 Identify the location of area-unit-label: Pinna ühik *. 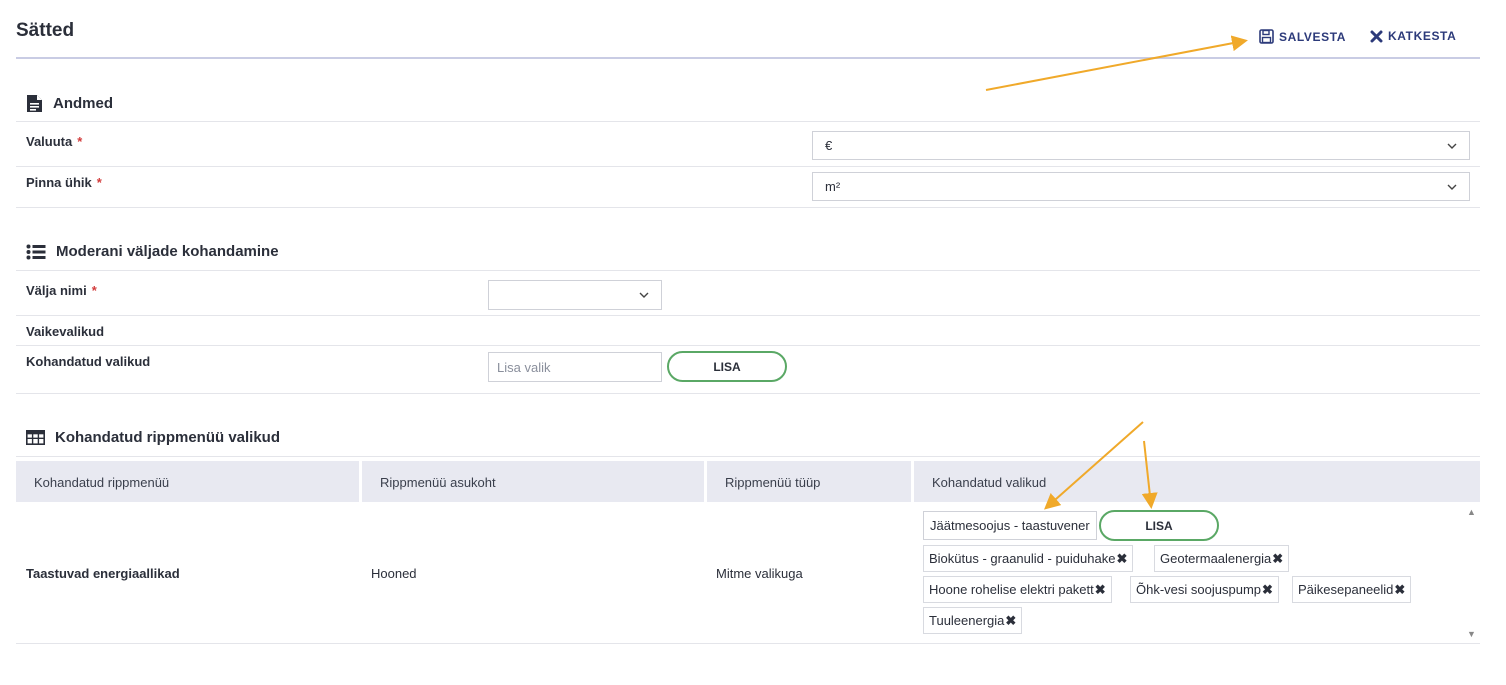
(64, 182).